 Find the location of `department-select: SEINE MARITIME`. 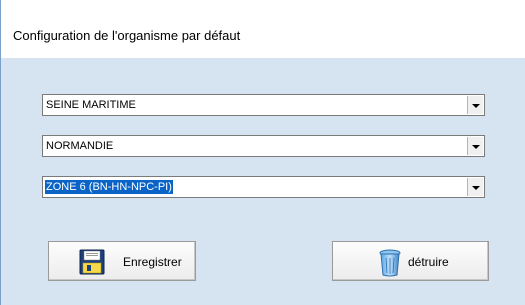

department-select: SEINE MARITIME is located at coordinates (263, 105).